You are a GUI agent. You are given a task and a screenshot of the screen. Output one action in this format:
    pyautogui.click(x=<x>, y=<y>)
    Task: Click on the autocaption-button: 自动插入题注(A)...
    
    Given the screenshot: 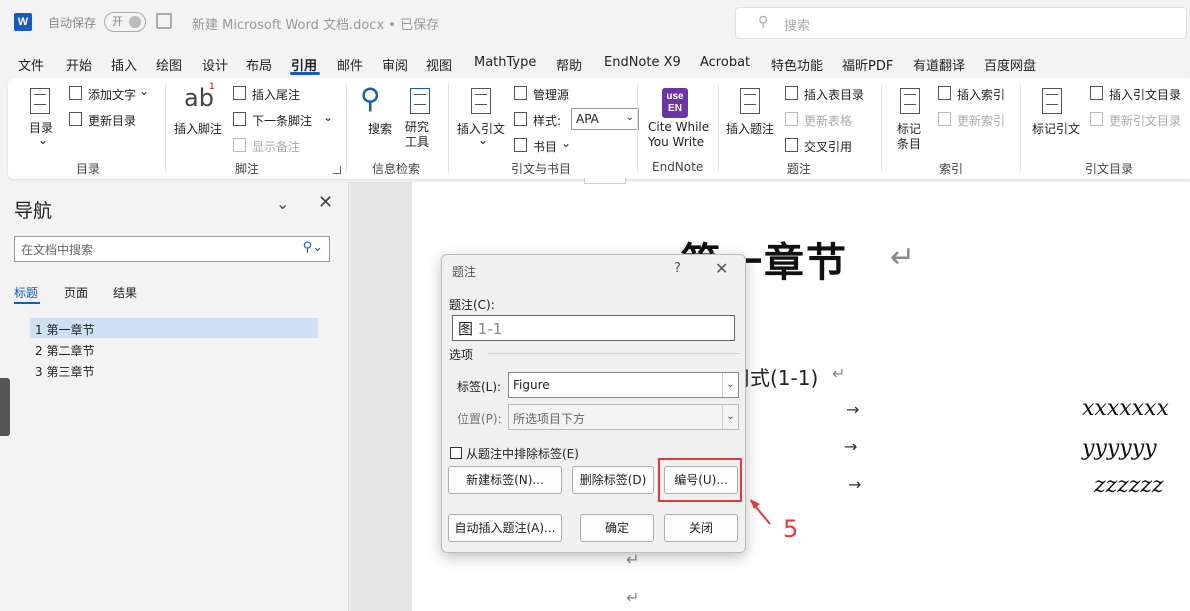 What is the action you would take?
    pyautogui.click(x=505, y=528)
    